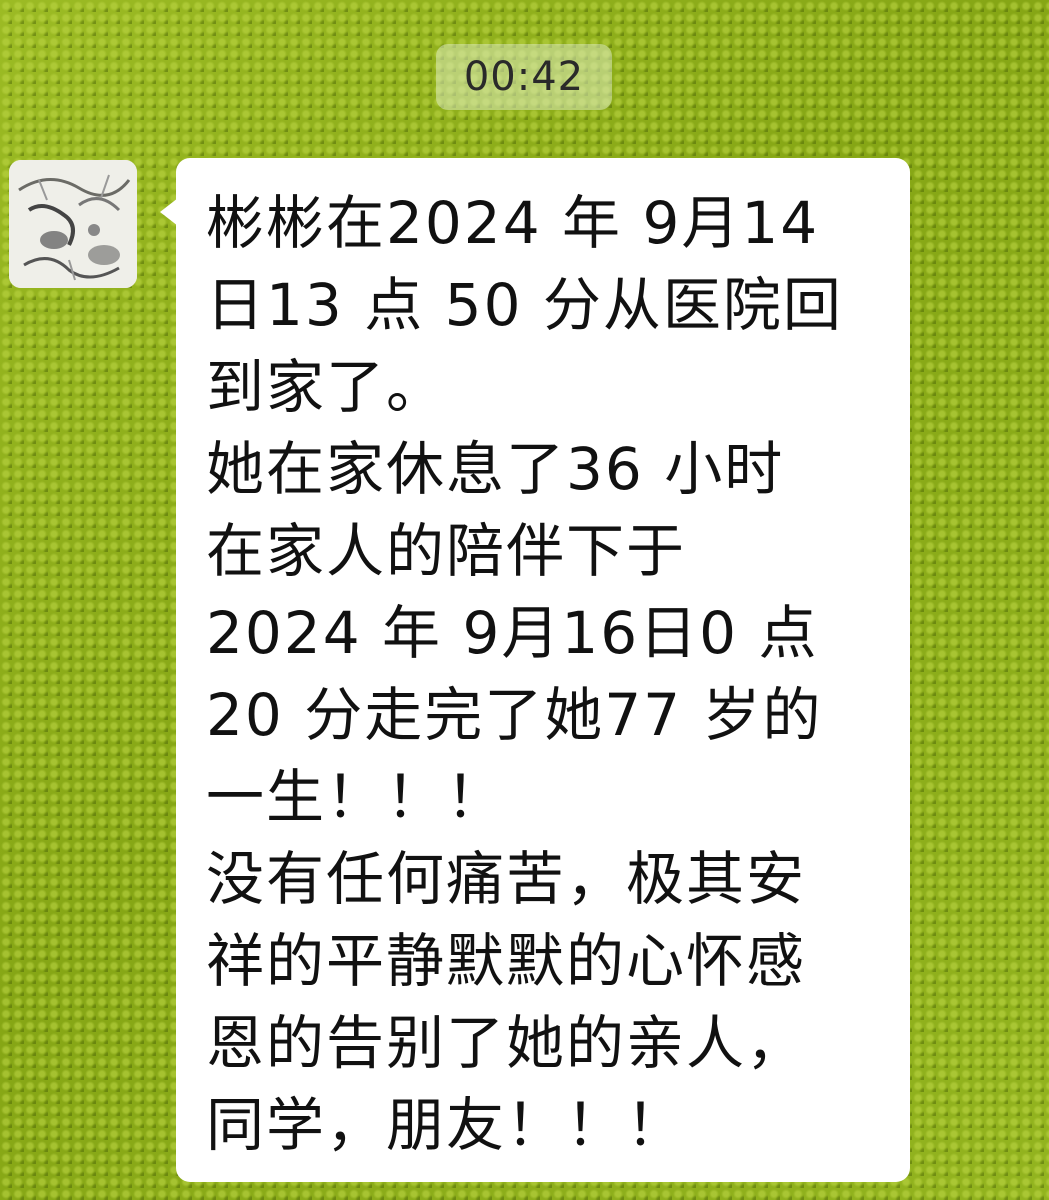  I want to click on timestamp-text: 00:42, so click(524, 77).